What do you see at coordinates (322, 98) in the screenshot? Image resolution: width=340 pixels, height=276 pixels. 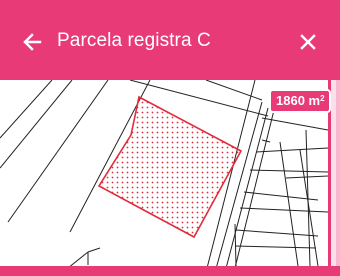 I see `parcel-area-unit: 2` at bounding box center [322, 98].